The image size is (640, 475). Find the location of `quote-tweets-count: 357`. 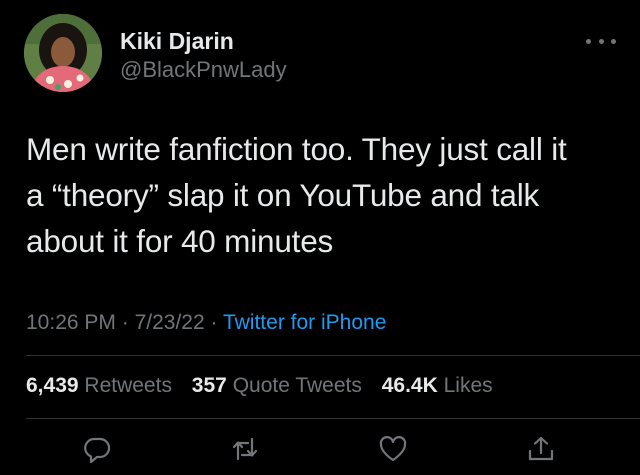

quote-tweets-count: 357 is located at coordinates (209, 385).